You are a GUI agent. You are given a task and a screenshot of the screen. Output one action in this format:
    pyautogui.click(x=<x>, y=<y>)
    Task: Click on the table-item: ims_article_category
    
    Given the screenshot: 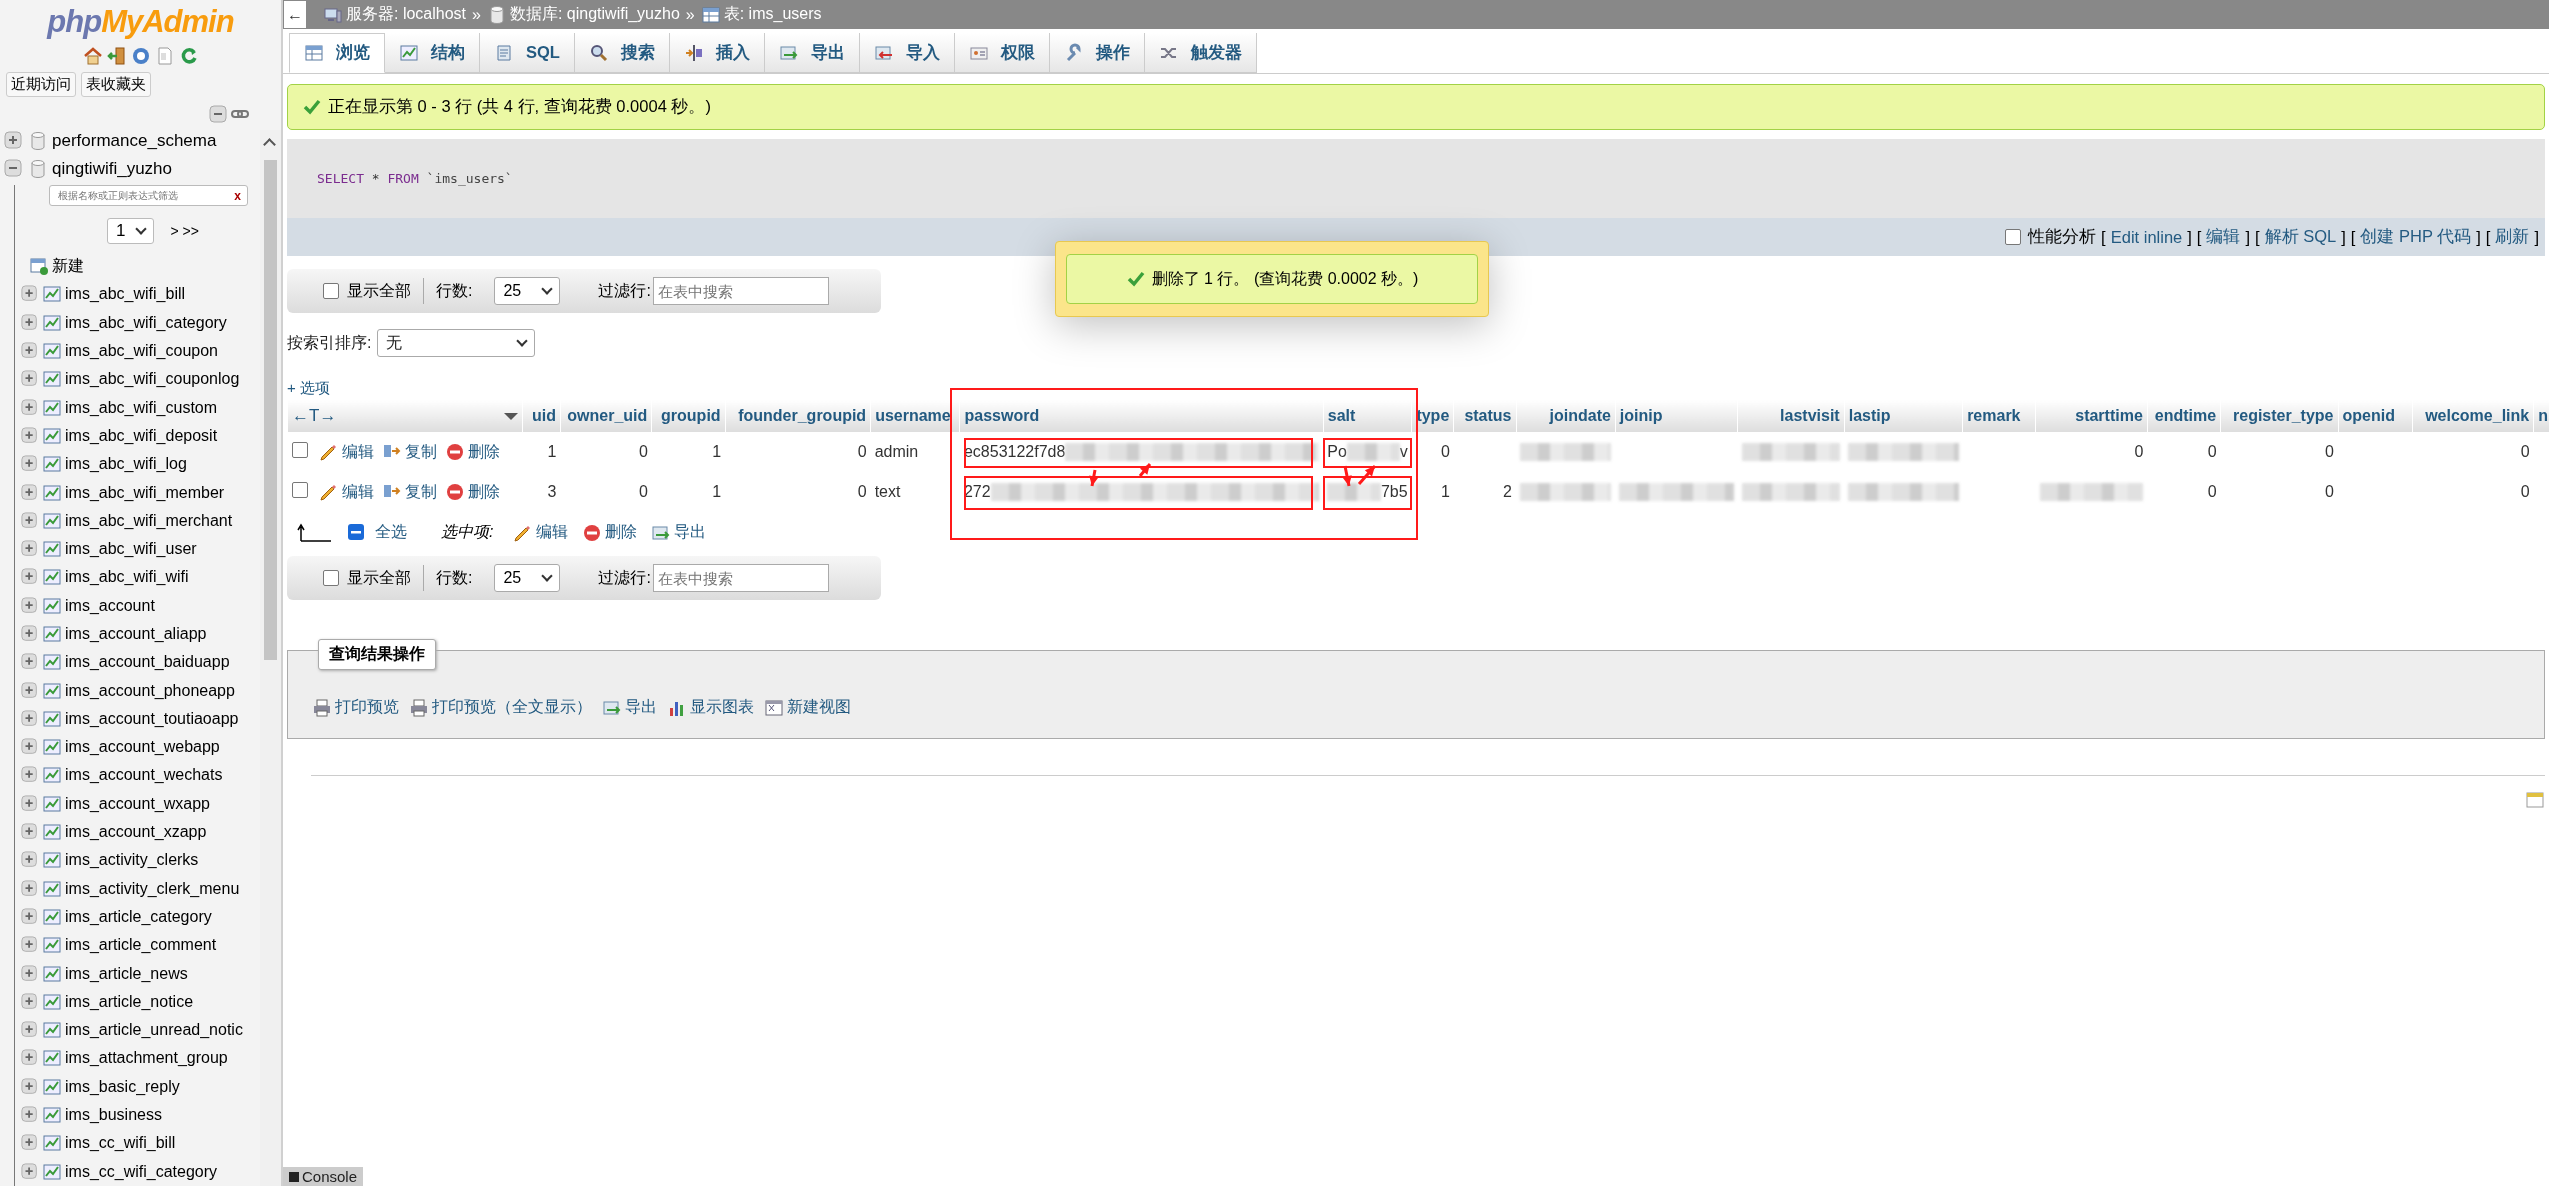 What is the action you would take?
    pyautogui.click(x=138, y=916)
    